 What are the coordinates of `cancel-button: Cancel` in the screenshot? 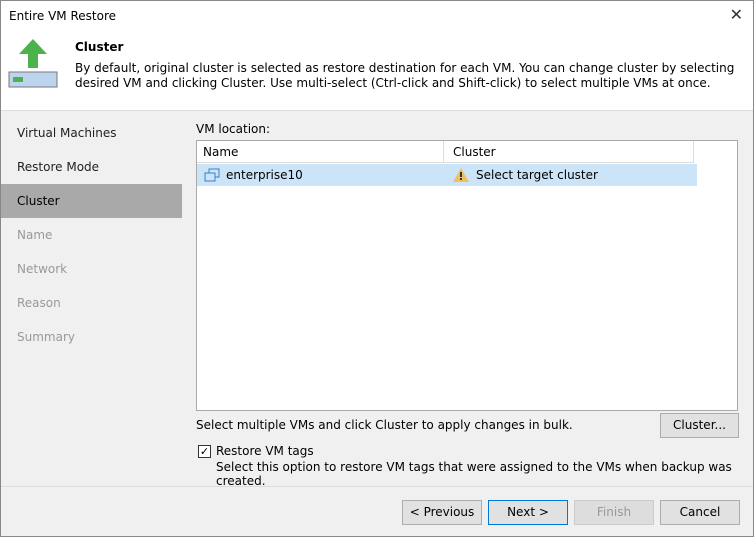 It's located at (700, 512).